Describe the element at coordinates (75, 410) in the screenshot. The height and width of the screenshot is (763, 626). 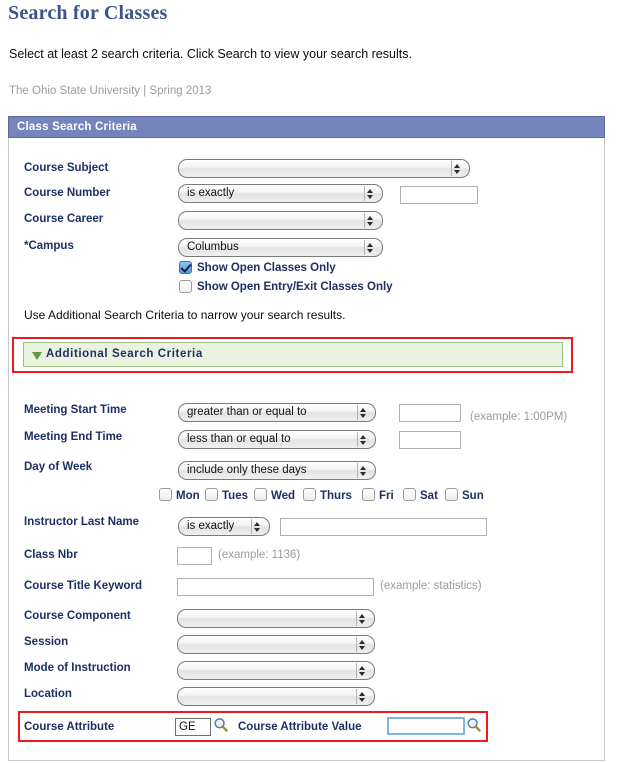
I see `meeting-start-time-label: Meeting Start Time` at that location.